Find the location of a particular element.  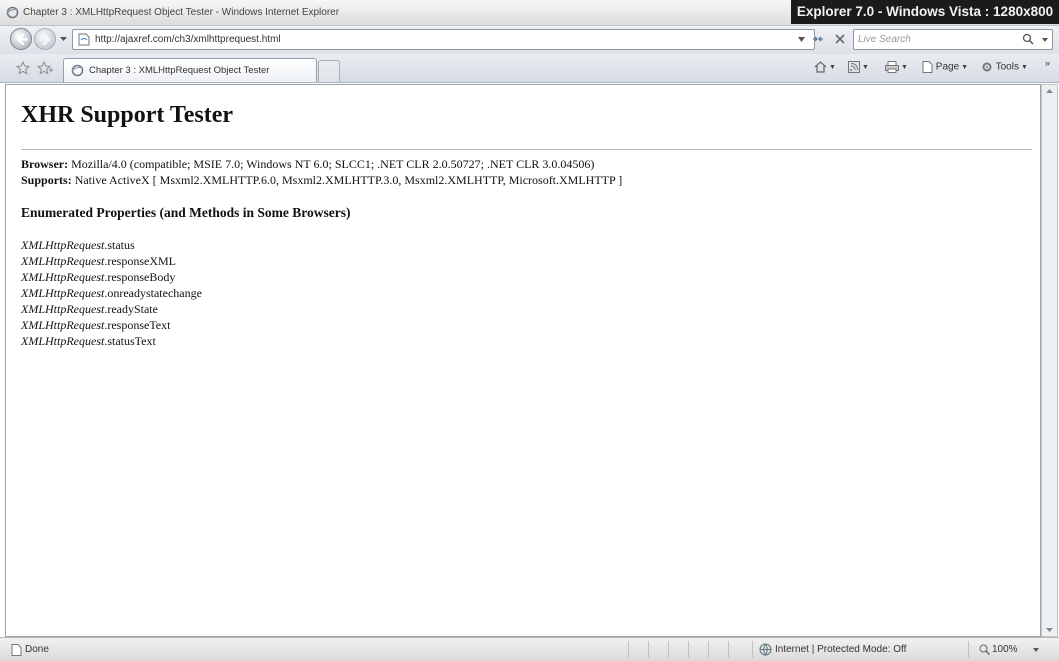

tools-menu-label: Tools is located at coordinates (1007, 67).